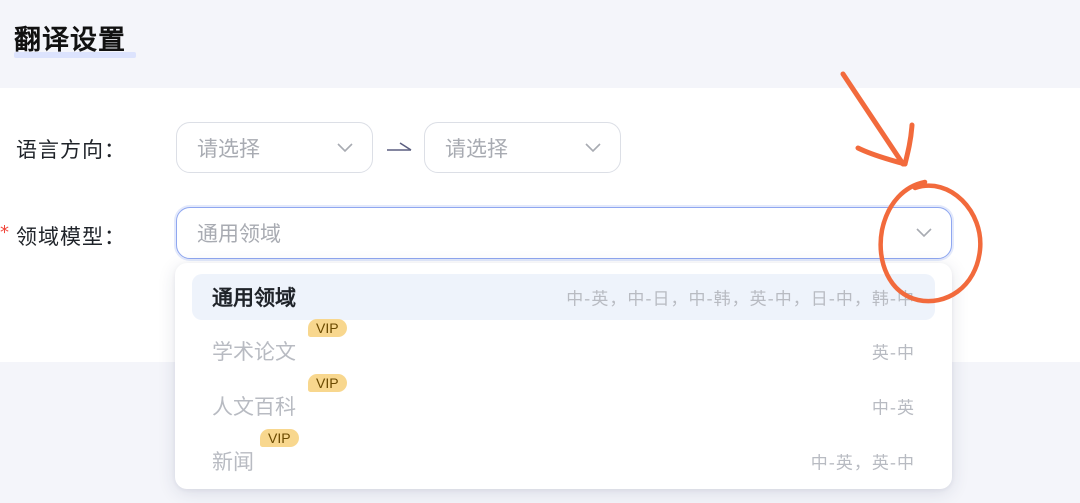 This screenshot has height=503, width=1080. Describe the element at coordinates (563, 401) in the screenshot. I see `dropdown-option-humanities: 人文百科 VIP 中-英` at that location.